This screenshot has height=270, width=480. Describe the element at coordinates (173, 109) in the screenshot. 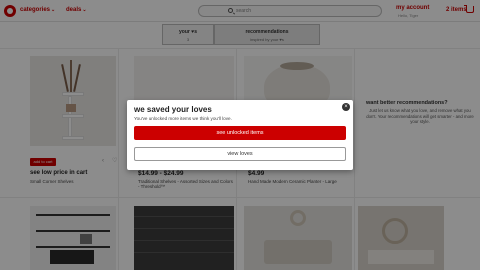

I see `dialog-title: we saved your loves` at that location.